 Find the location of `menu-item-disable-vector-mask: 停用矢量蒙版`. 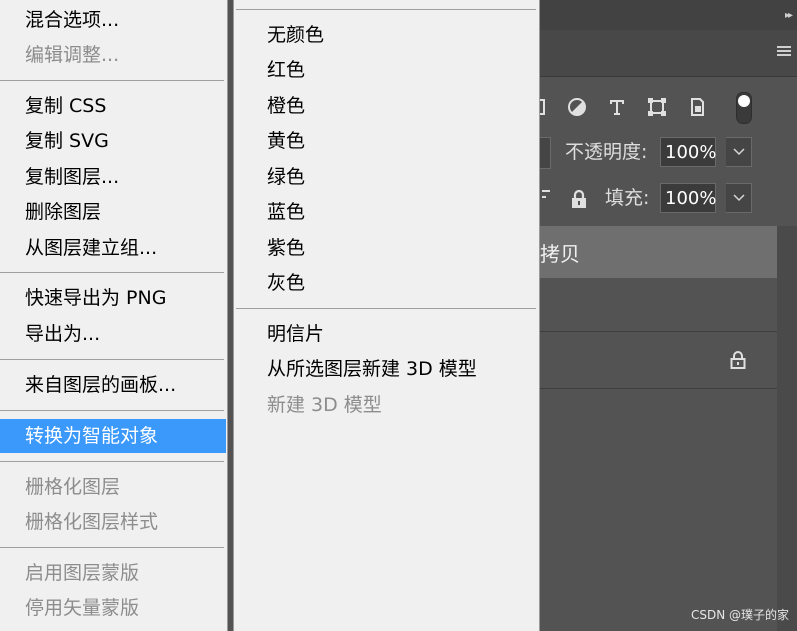

menu-item-disable-vector-mask: 停用矢量蒙版 is located at coordinates (113, 608).